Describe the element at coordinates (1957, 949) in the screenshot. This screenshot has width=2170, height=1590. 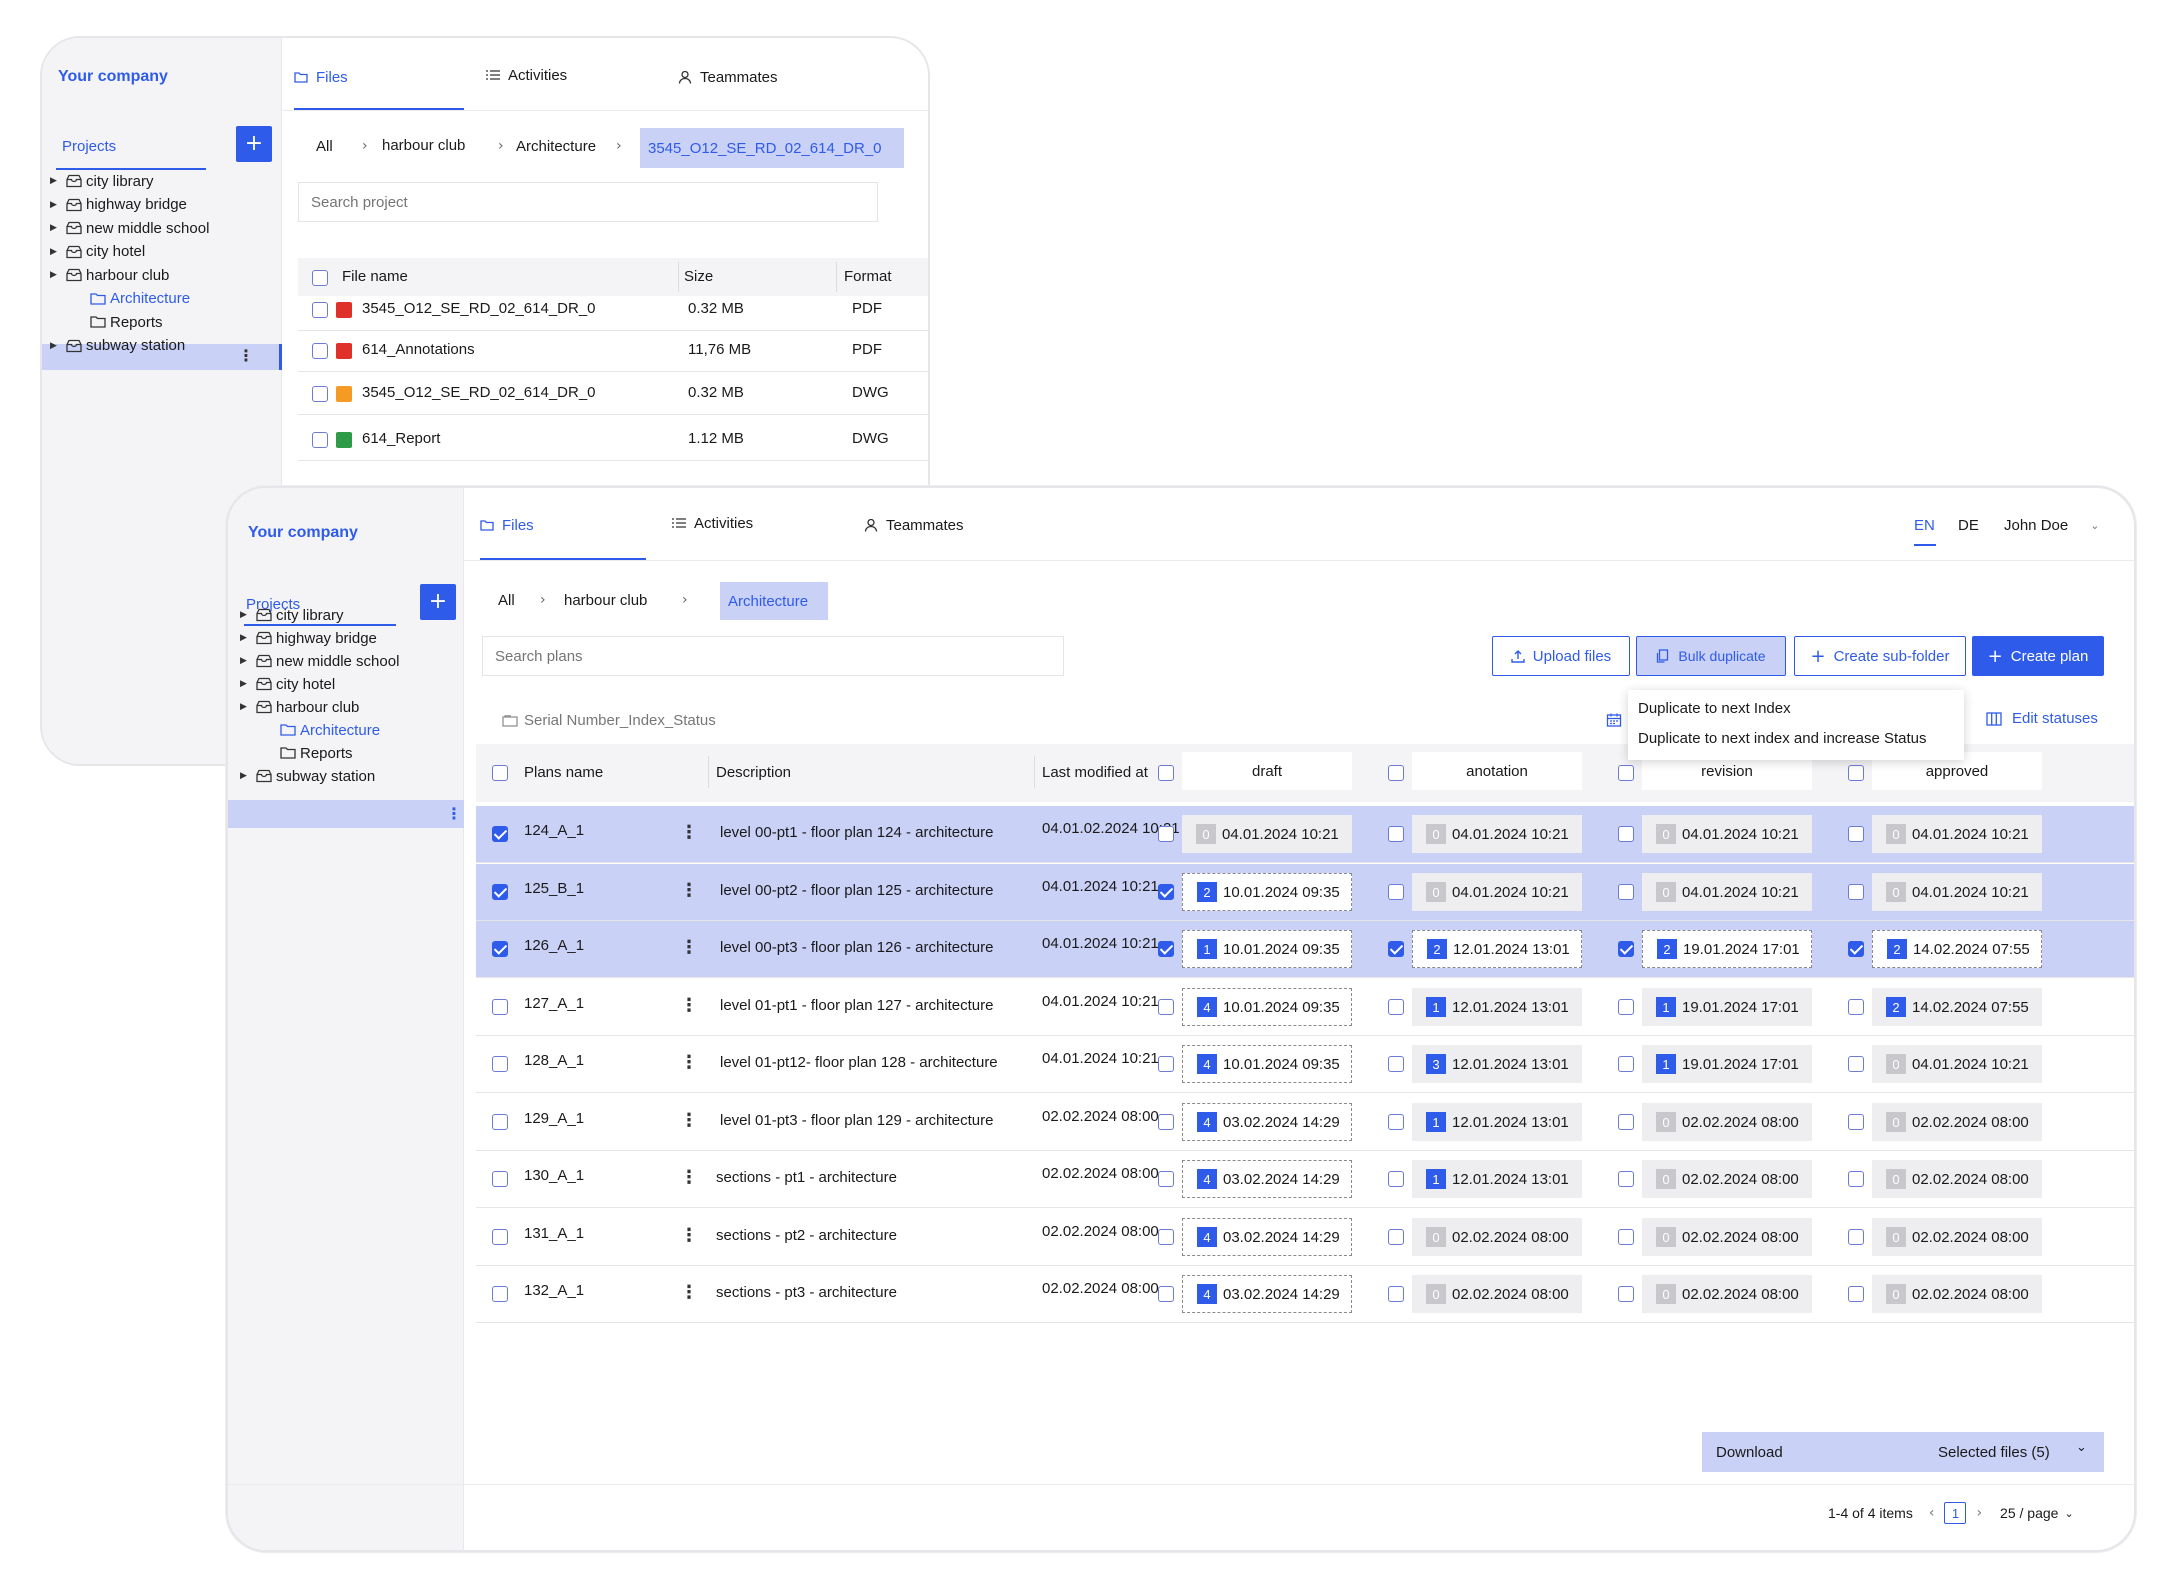
I see `status-cell-approved: 2 14.02.2024 07:55` at that location.